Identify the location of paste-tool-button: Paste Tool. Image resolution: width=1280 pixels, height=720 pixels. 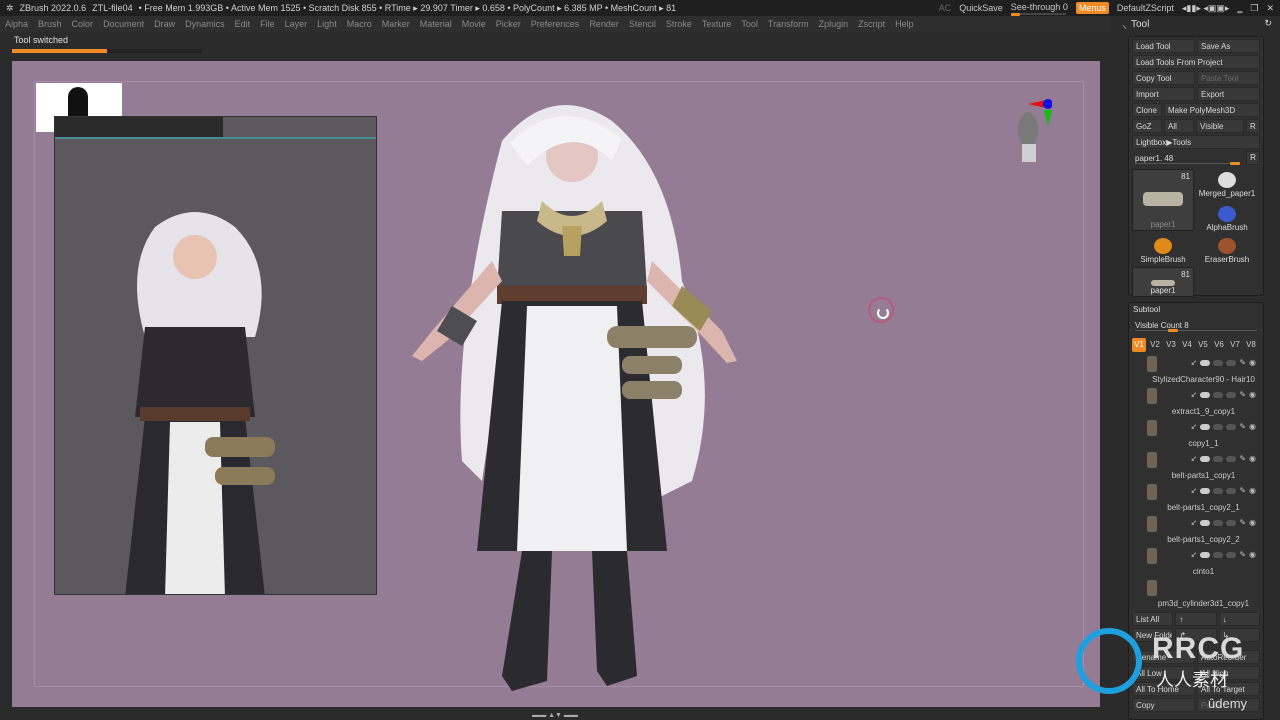
(1228, 78).